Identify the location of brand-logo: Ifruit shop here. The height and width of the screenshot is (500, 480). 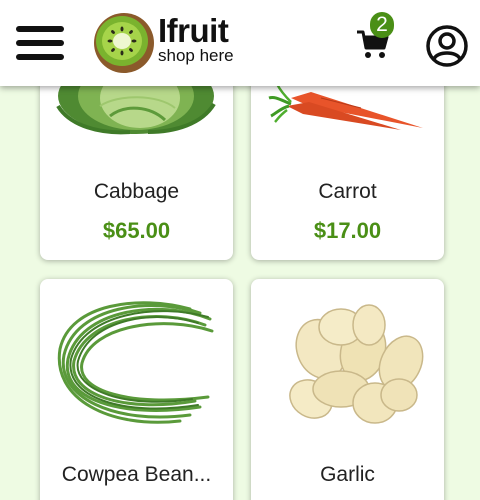
(172, 43).